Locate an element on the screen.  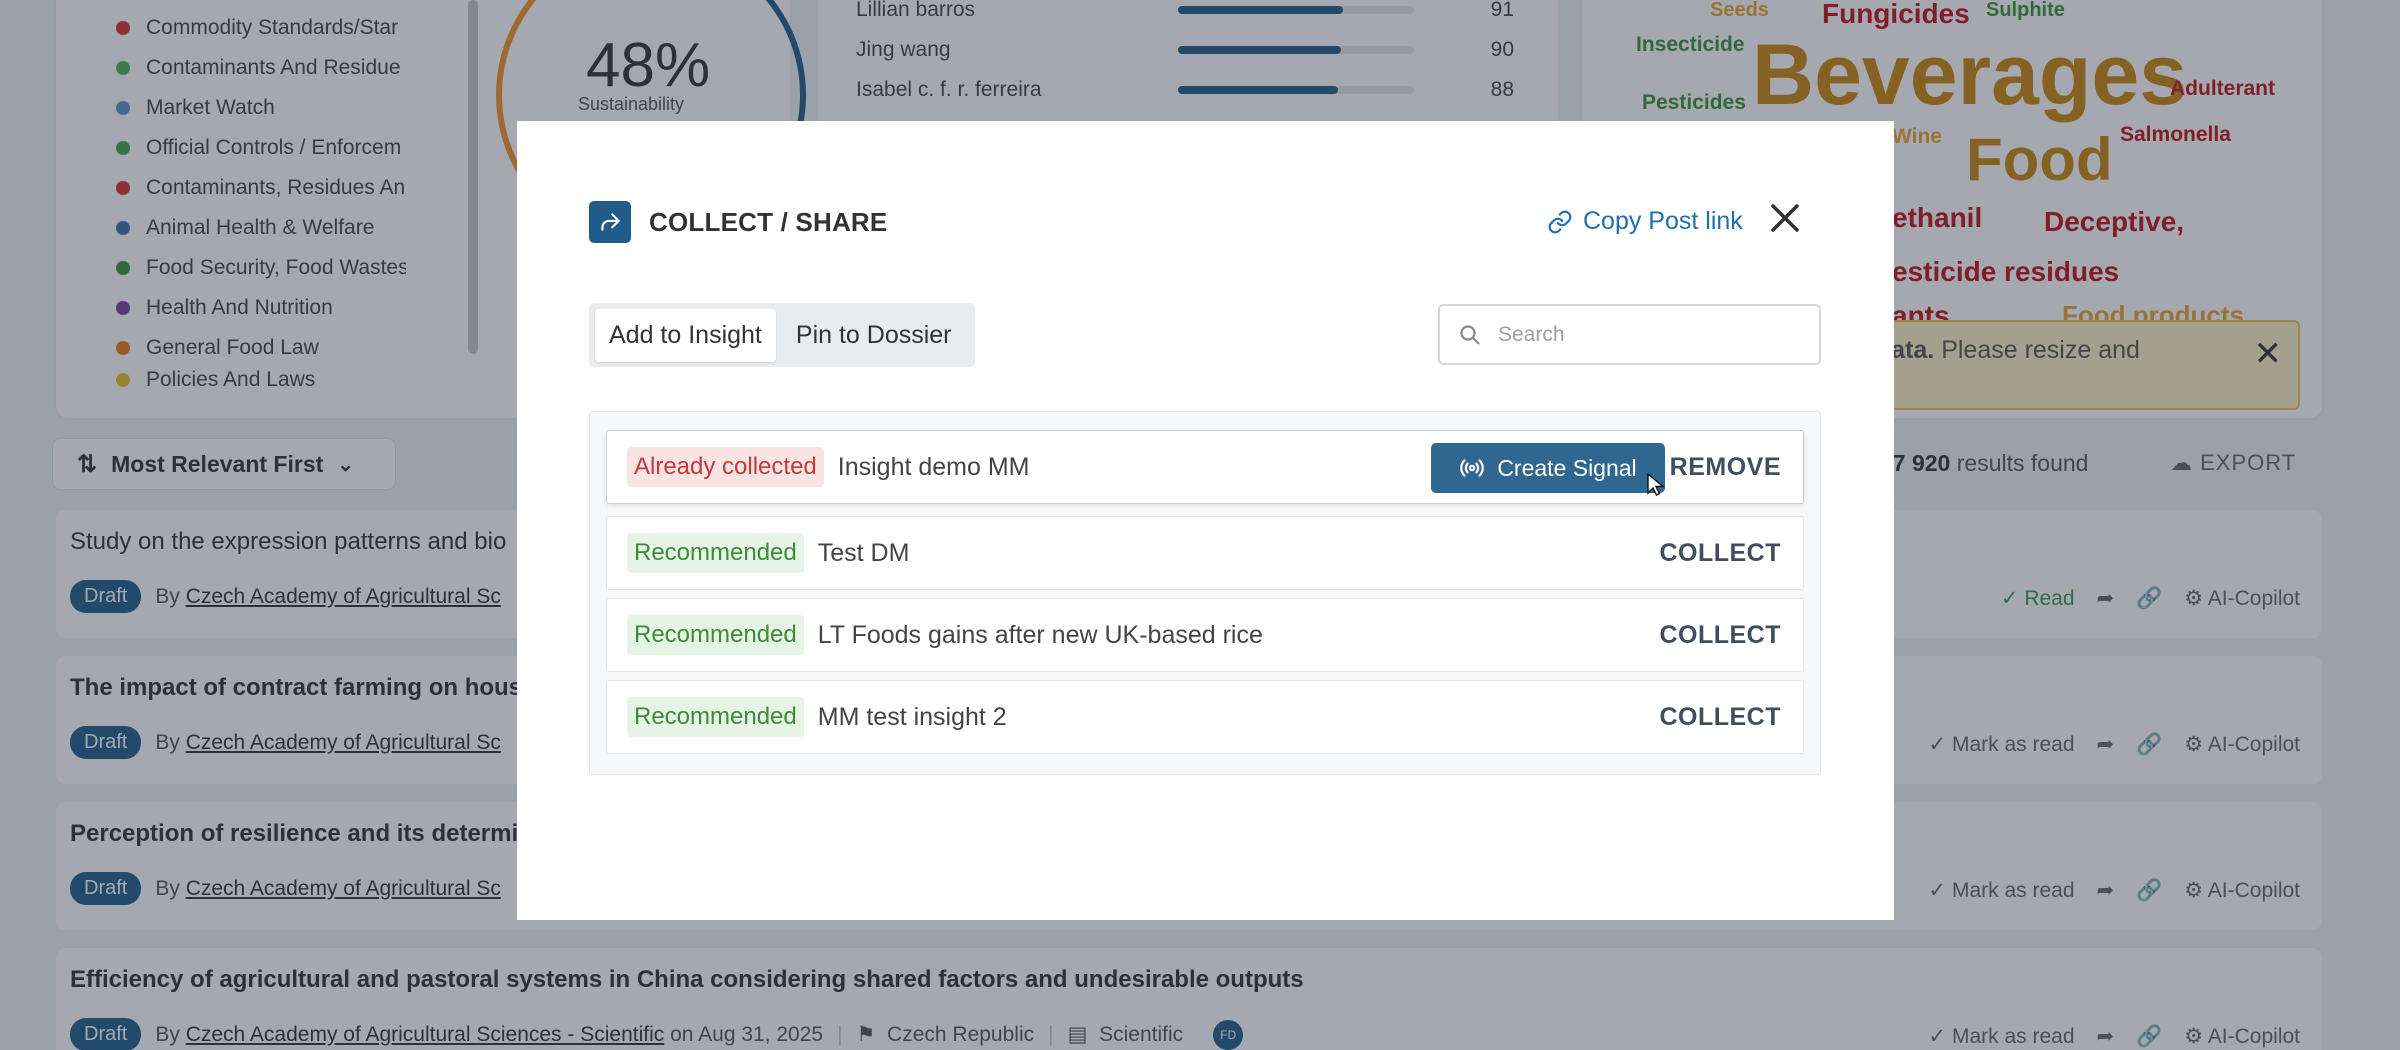
tab-pin-to-dossier: Pin to Dossier is located at coordinates (874, 335).